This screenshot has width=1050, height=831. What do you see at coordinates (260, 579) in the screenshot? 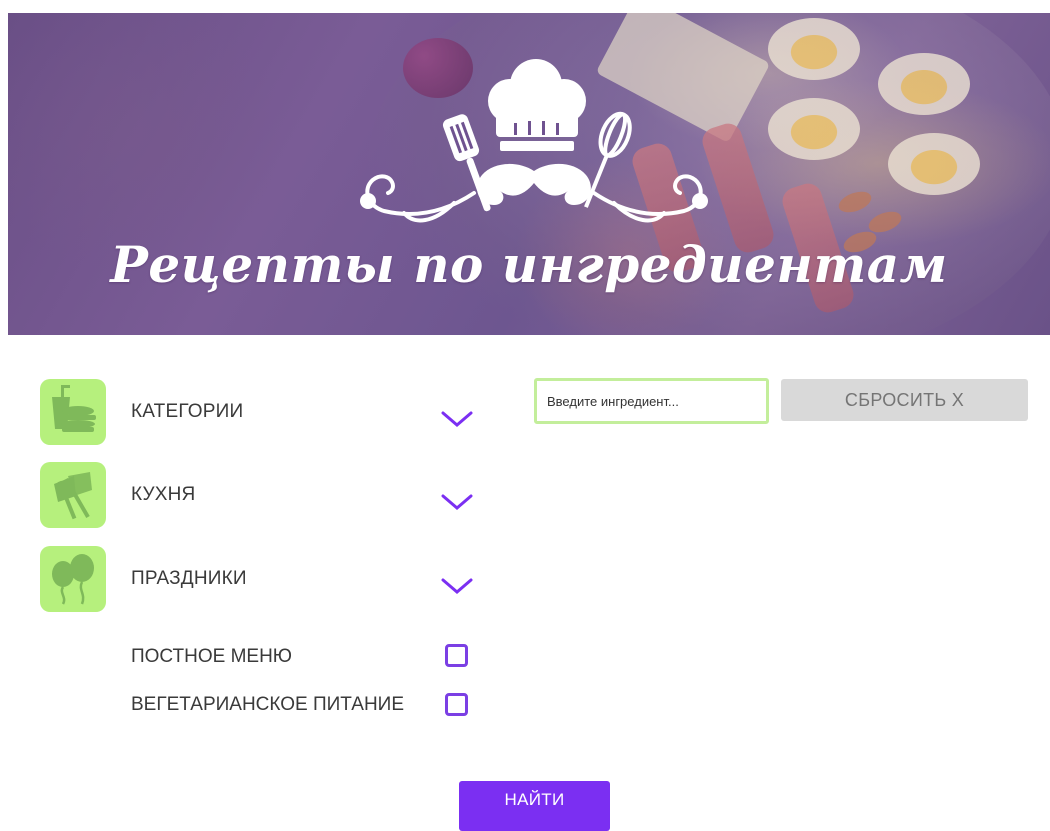
I see `filter-holidays: ПРАЗДНИКИ` at bounding box center [260, 579].